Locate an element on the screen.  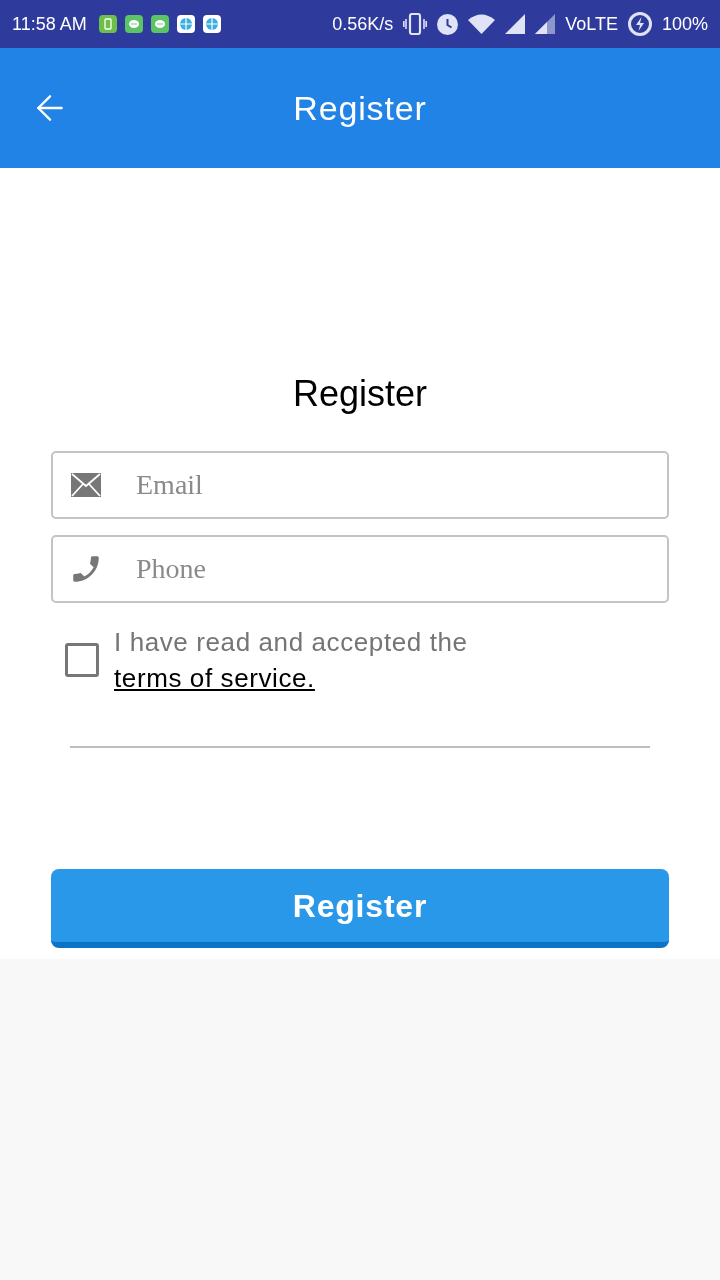
form-heading: Register is located at coordinates (360, 393).